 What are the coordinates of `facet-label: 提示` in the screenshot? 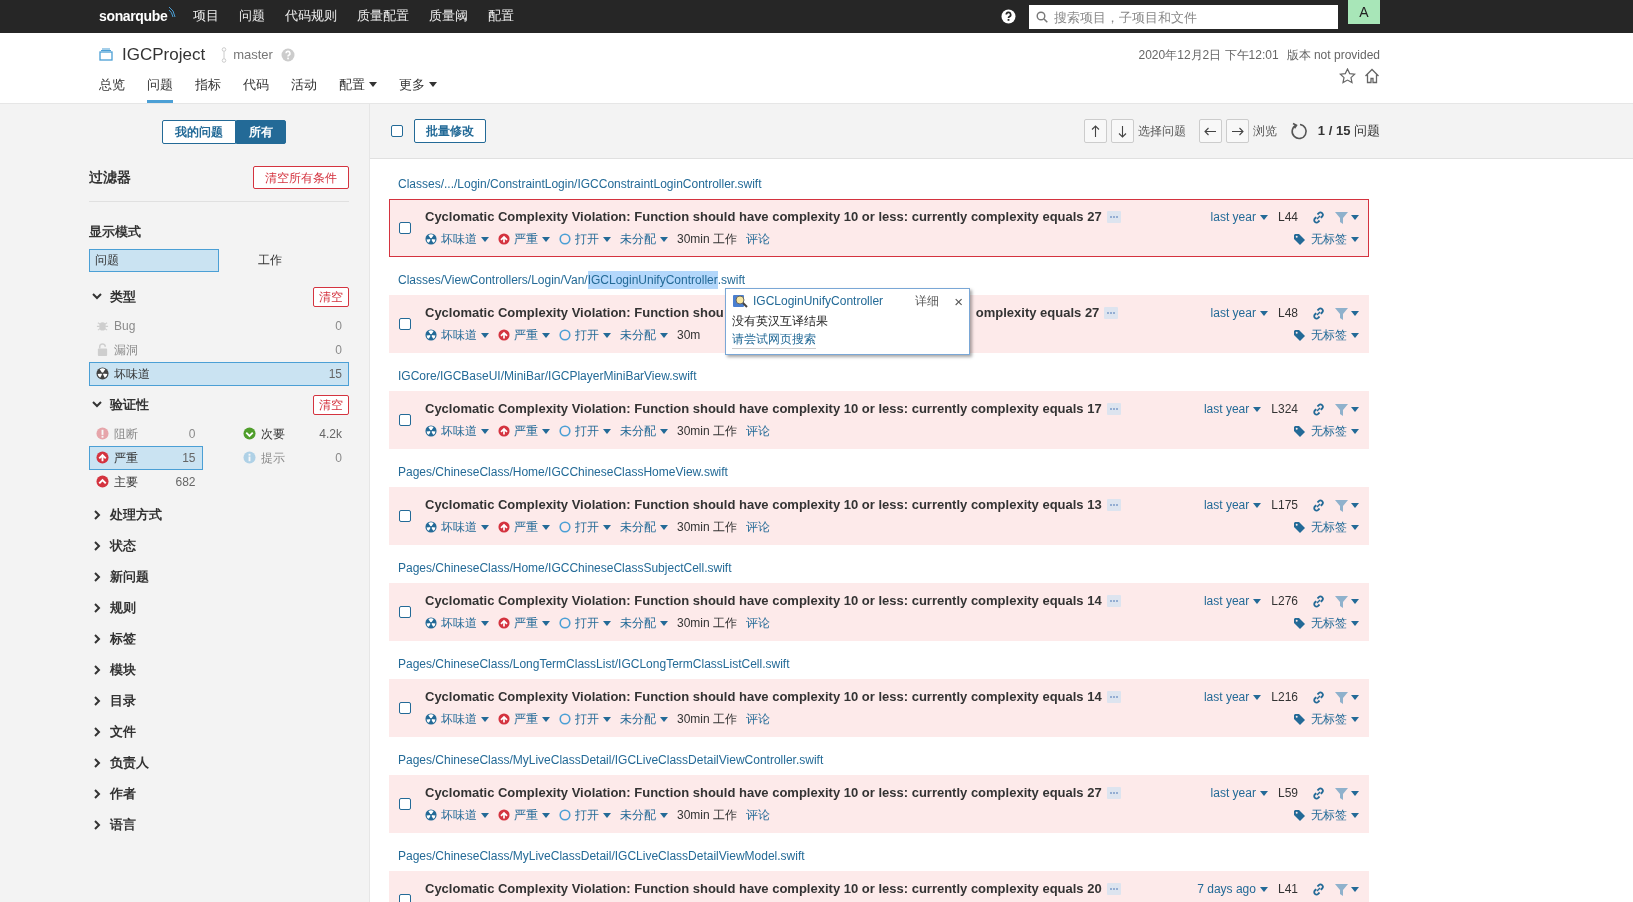 It's located at (273, 458).